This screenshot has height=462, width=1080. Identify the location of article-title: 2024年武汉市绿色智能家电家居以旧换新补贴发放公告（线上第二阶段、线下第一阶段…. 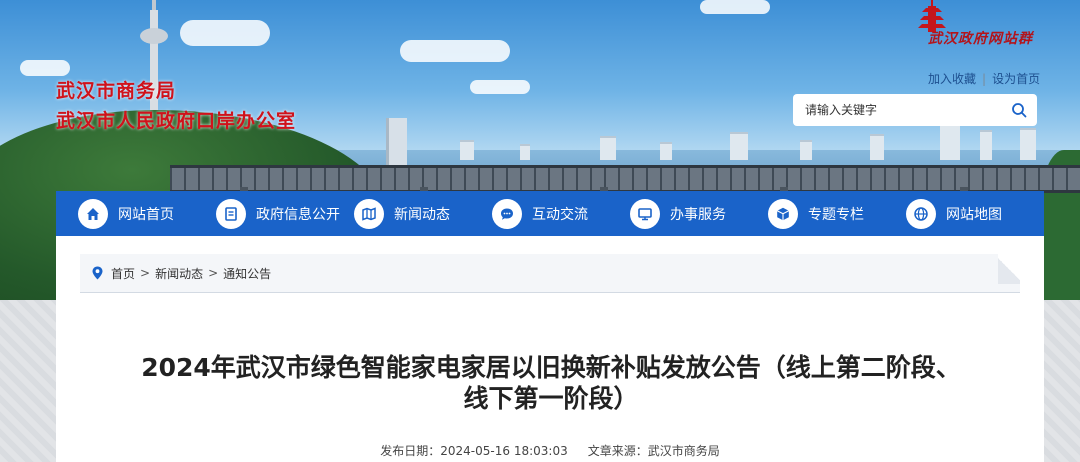
(551, 383).